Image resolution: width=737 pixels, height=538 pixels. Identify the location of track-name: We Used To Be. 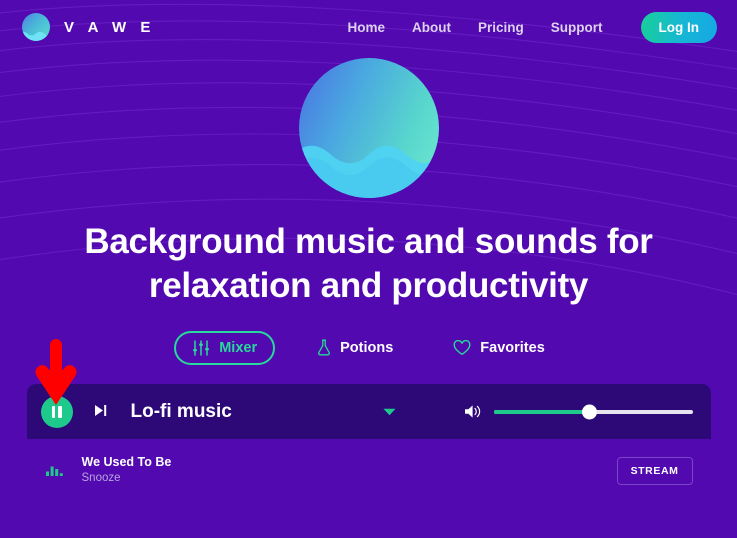
(126, 462).